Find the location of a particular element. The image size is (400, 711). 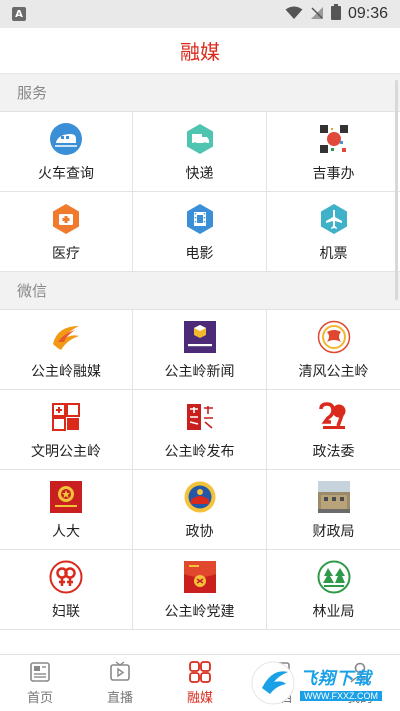

grid-item-label: 吉事办 is located at coordinates (333, 173).